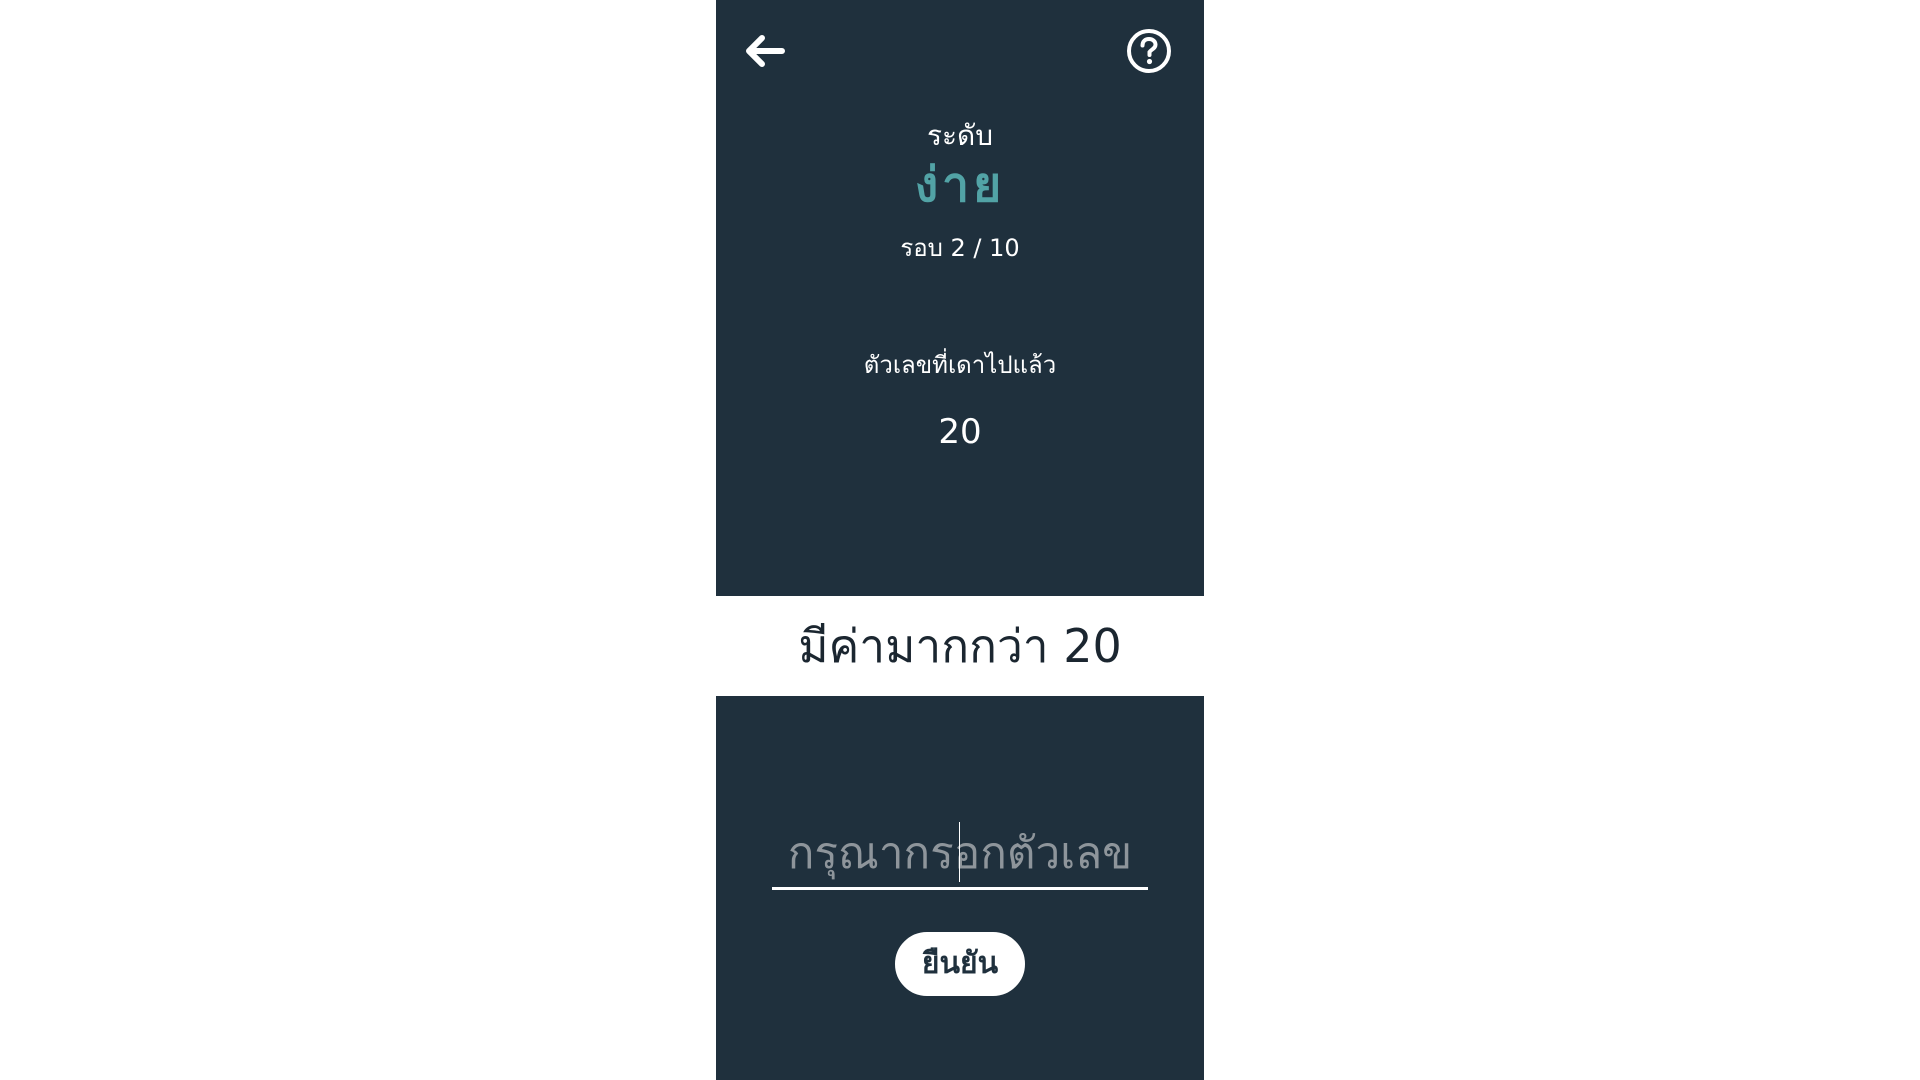  What do you see at coordinates (960, 185) in the screenshot?
I see `level-value: ง่าย` at bounding box center [960, 185].